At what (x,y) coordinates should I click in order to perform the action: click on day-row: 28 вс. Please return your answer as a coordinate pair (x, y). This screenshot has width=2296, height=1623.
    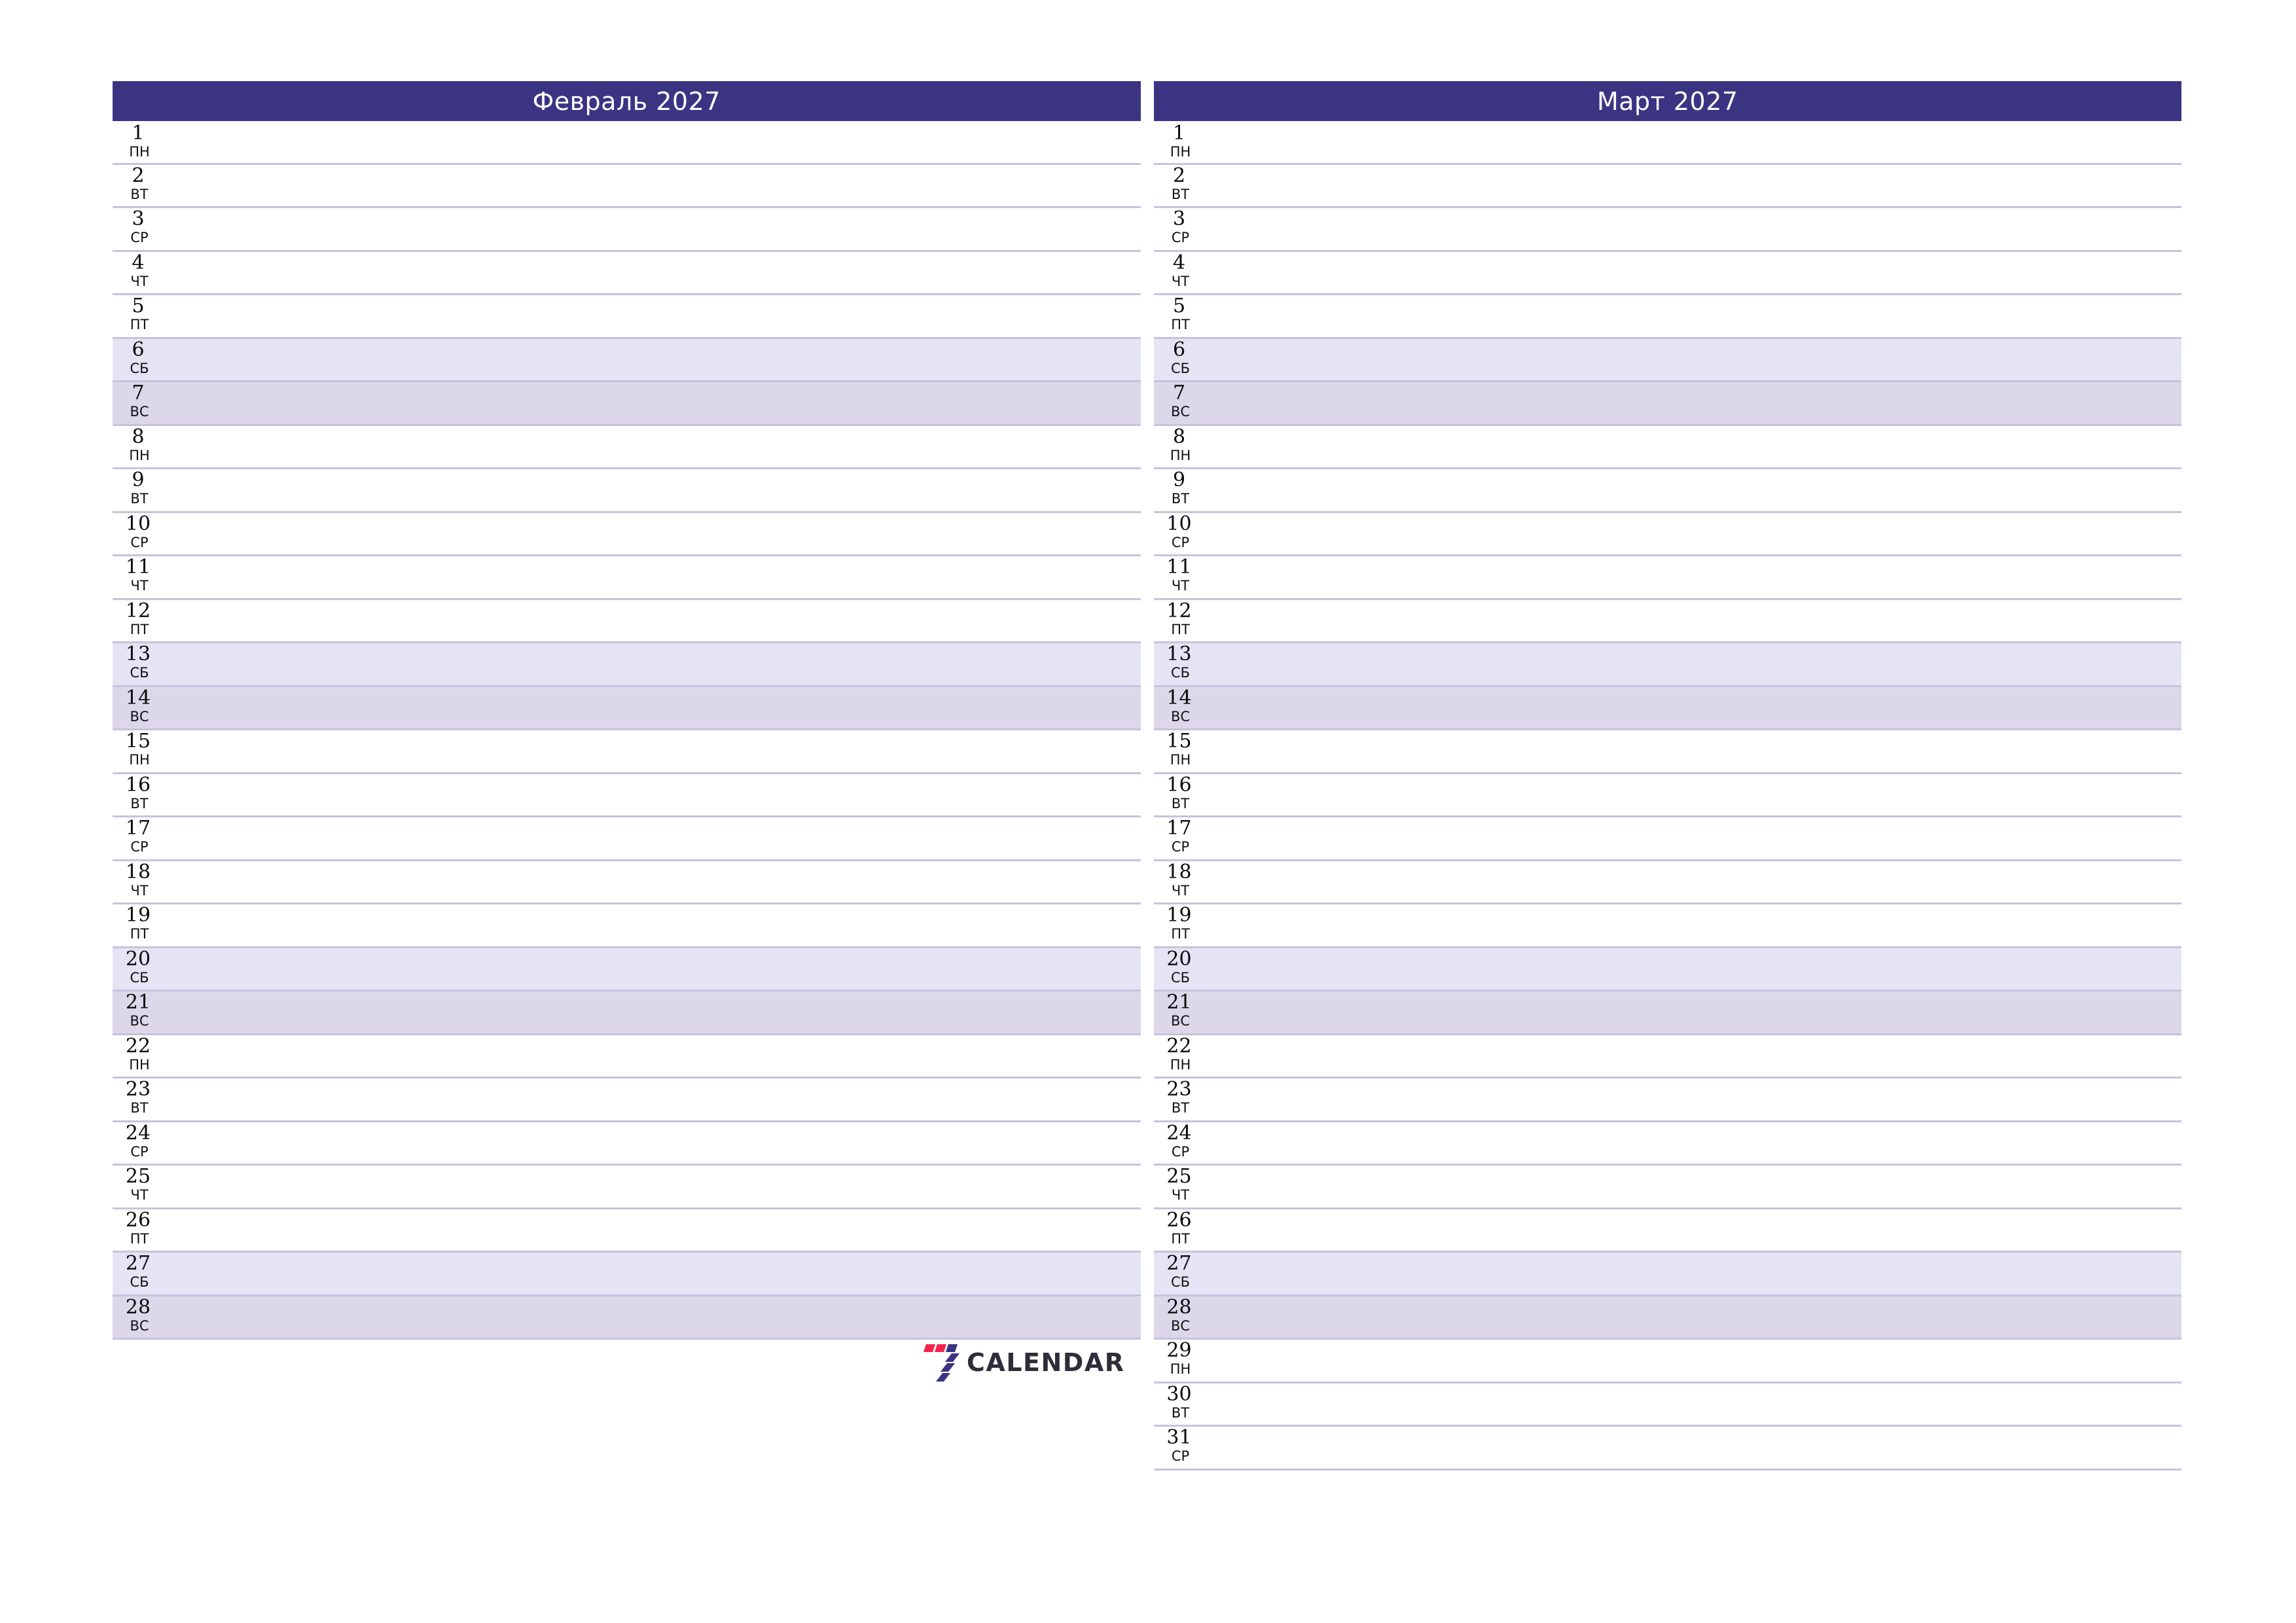
    Looking at the image, I should click on (1668, 1318).